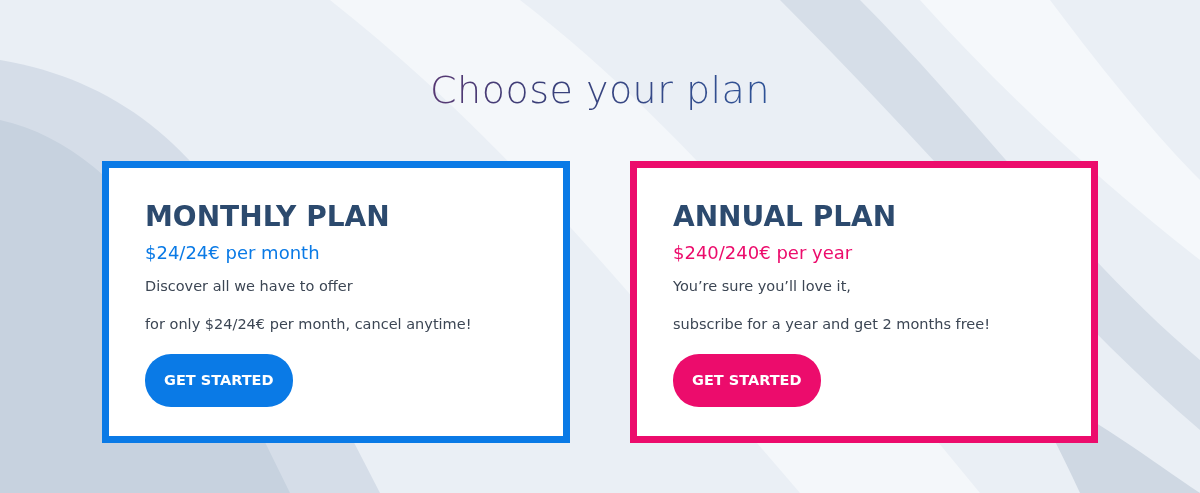 The width and height of the screenshot is (1200, 493). What do you see at coordinates (832, 324) in the screenshot?
I see `plan-description: subscribe for a year and get 2 months free!` at bounding box center [832, 324].